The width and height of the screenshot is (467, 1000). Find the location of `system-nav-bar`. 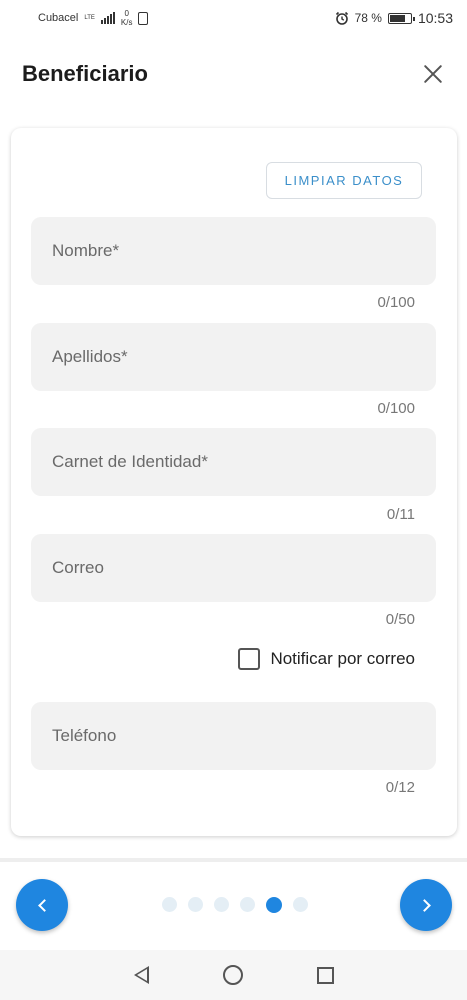

system-nav-bar is located at coordinates (233, 975).